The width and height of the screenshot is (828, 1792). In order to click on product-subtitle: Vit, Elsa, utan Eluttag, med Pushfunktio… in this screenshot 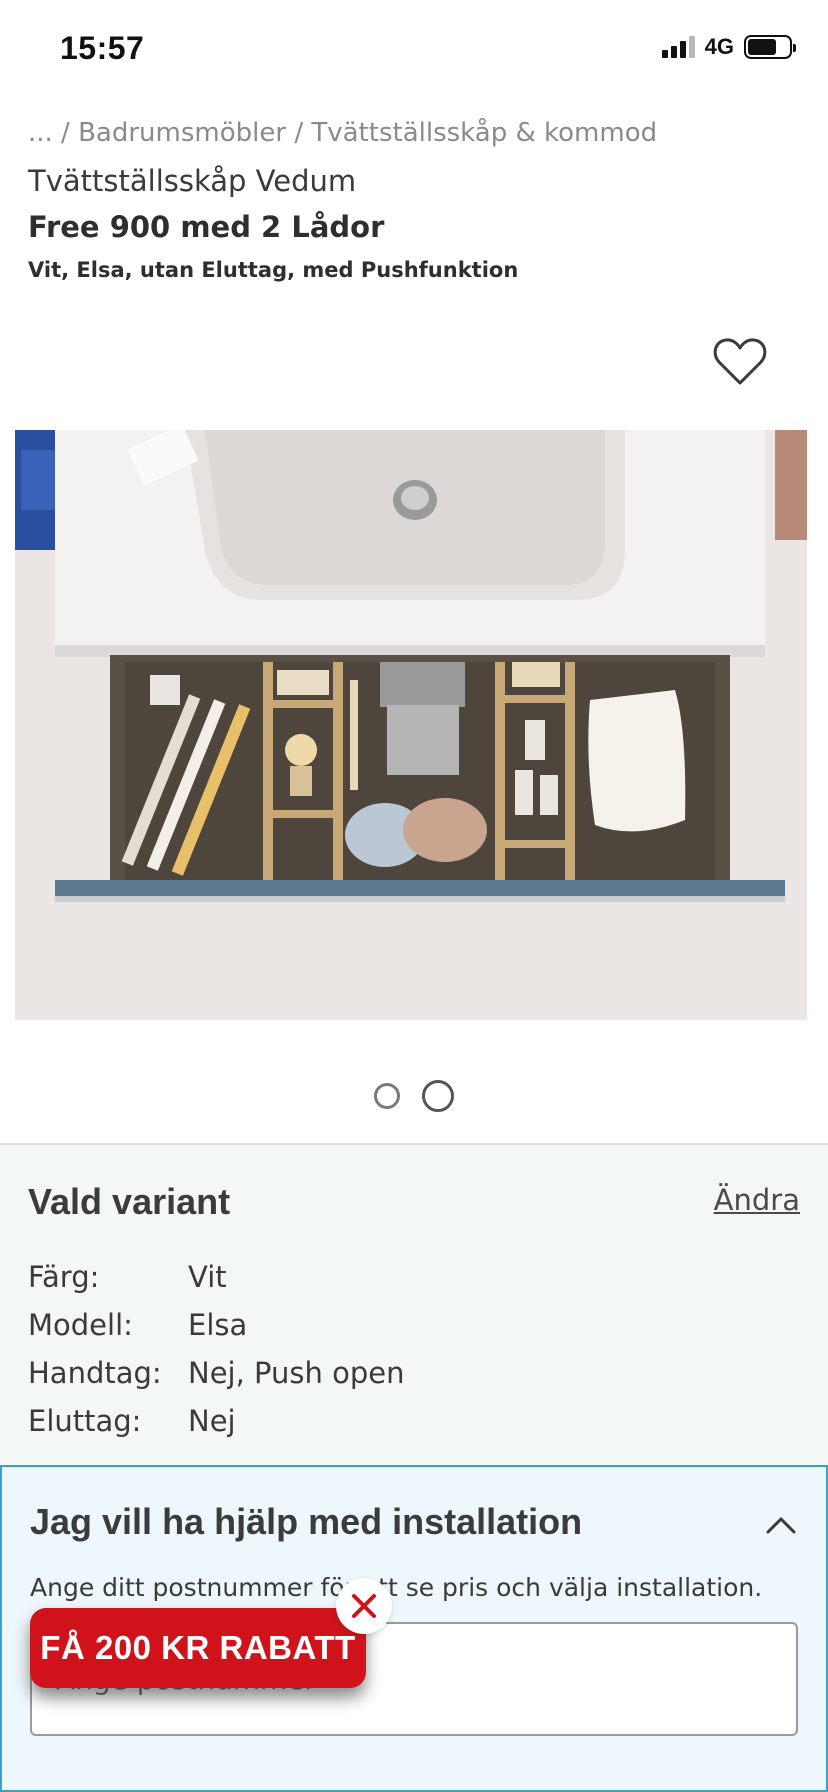, I will do `click(273, 270)`.